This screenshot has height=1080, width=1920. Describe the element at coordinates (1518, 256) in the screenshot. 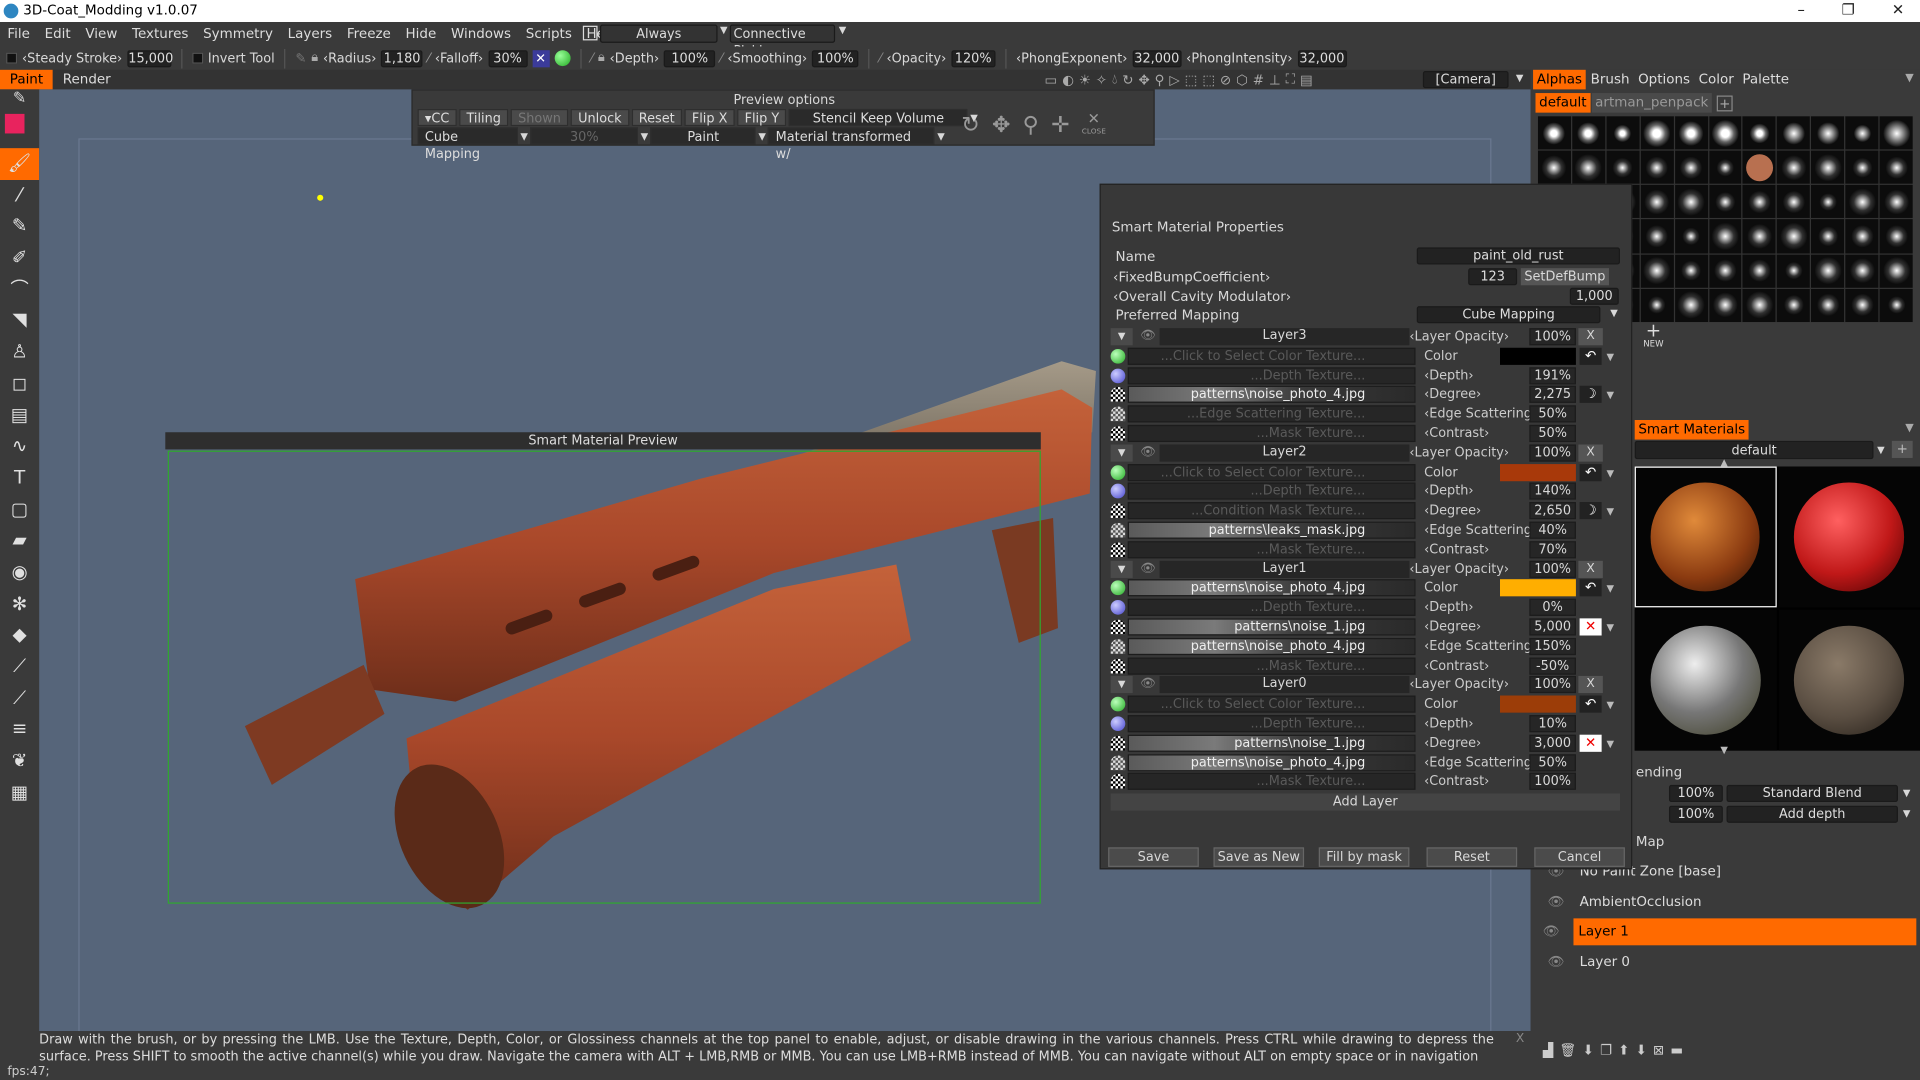

I see `name-field: paint_old_rust` at that location.